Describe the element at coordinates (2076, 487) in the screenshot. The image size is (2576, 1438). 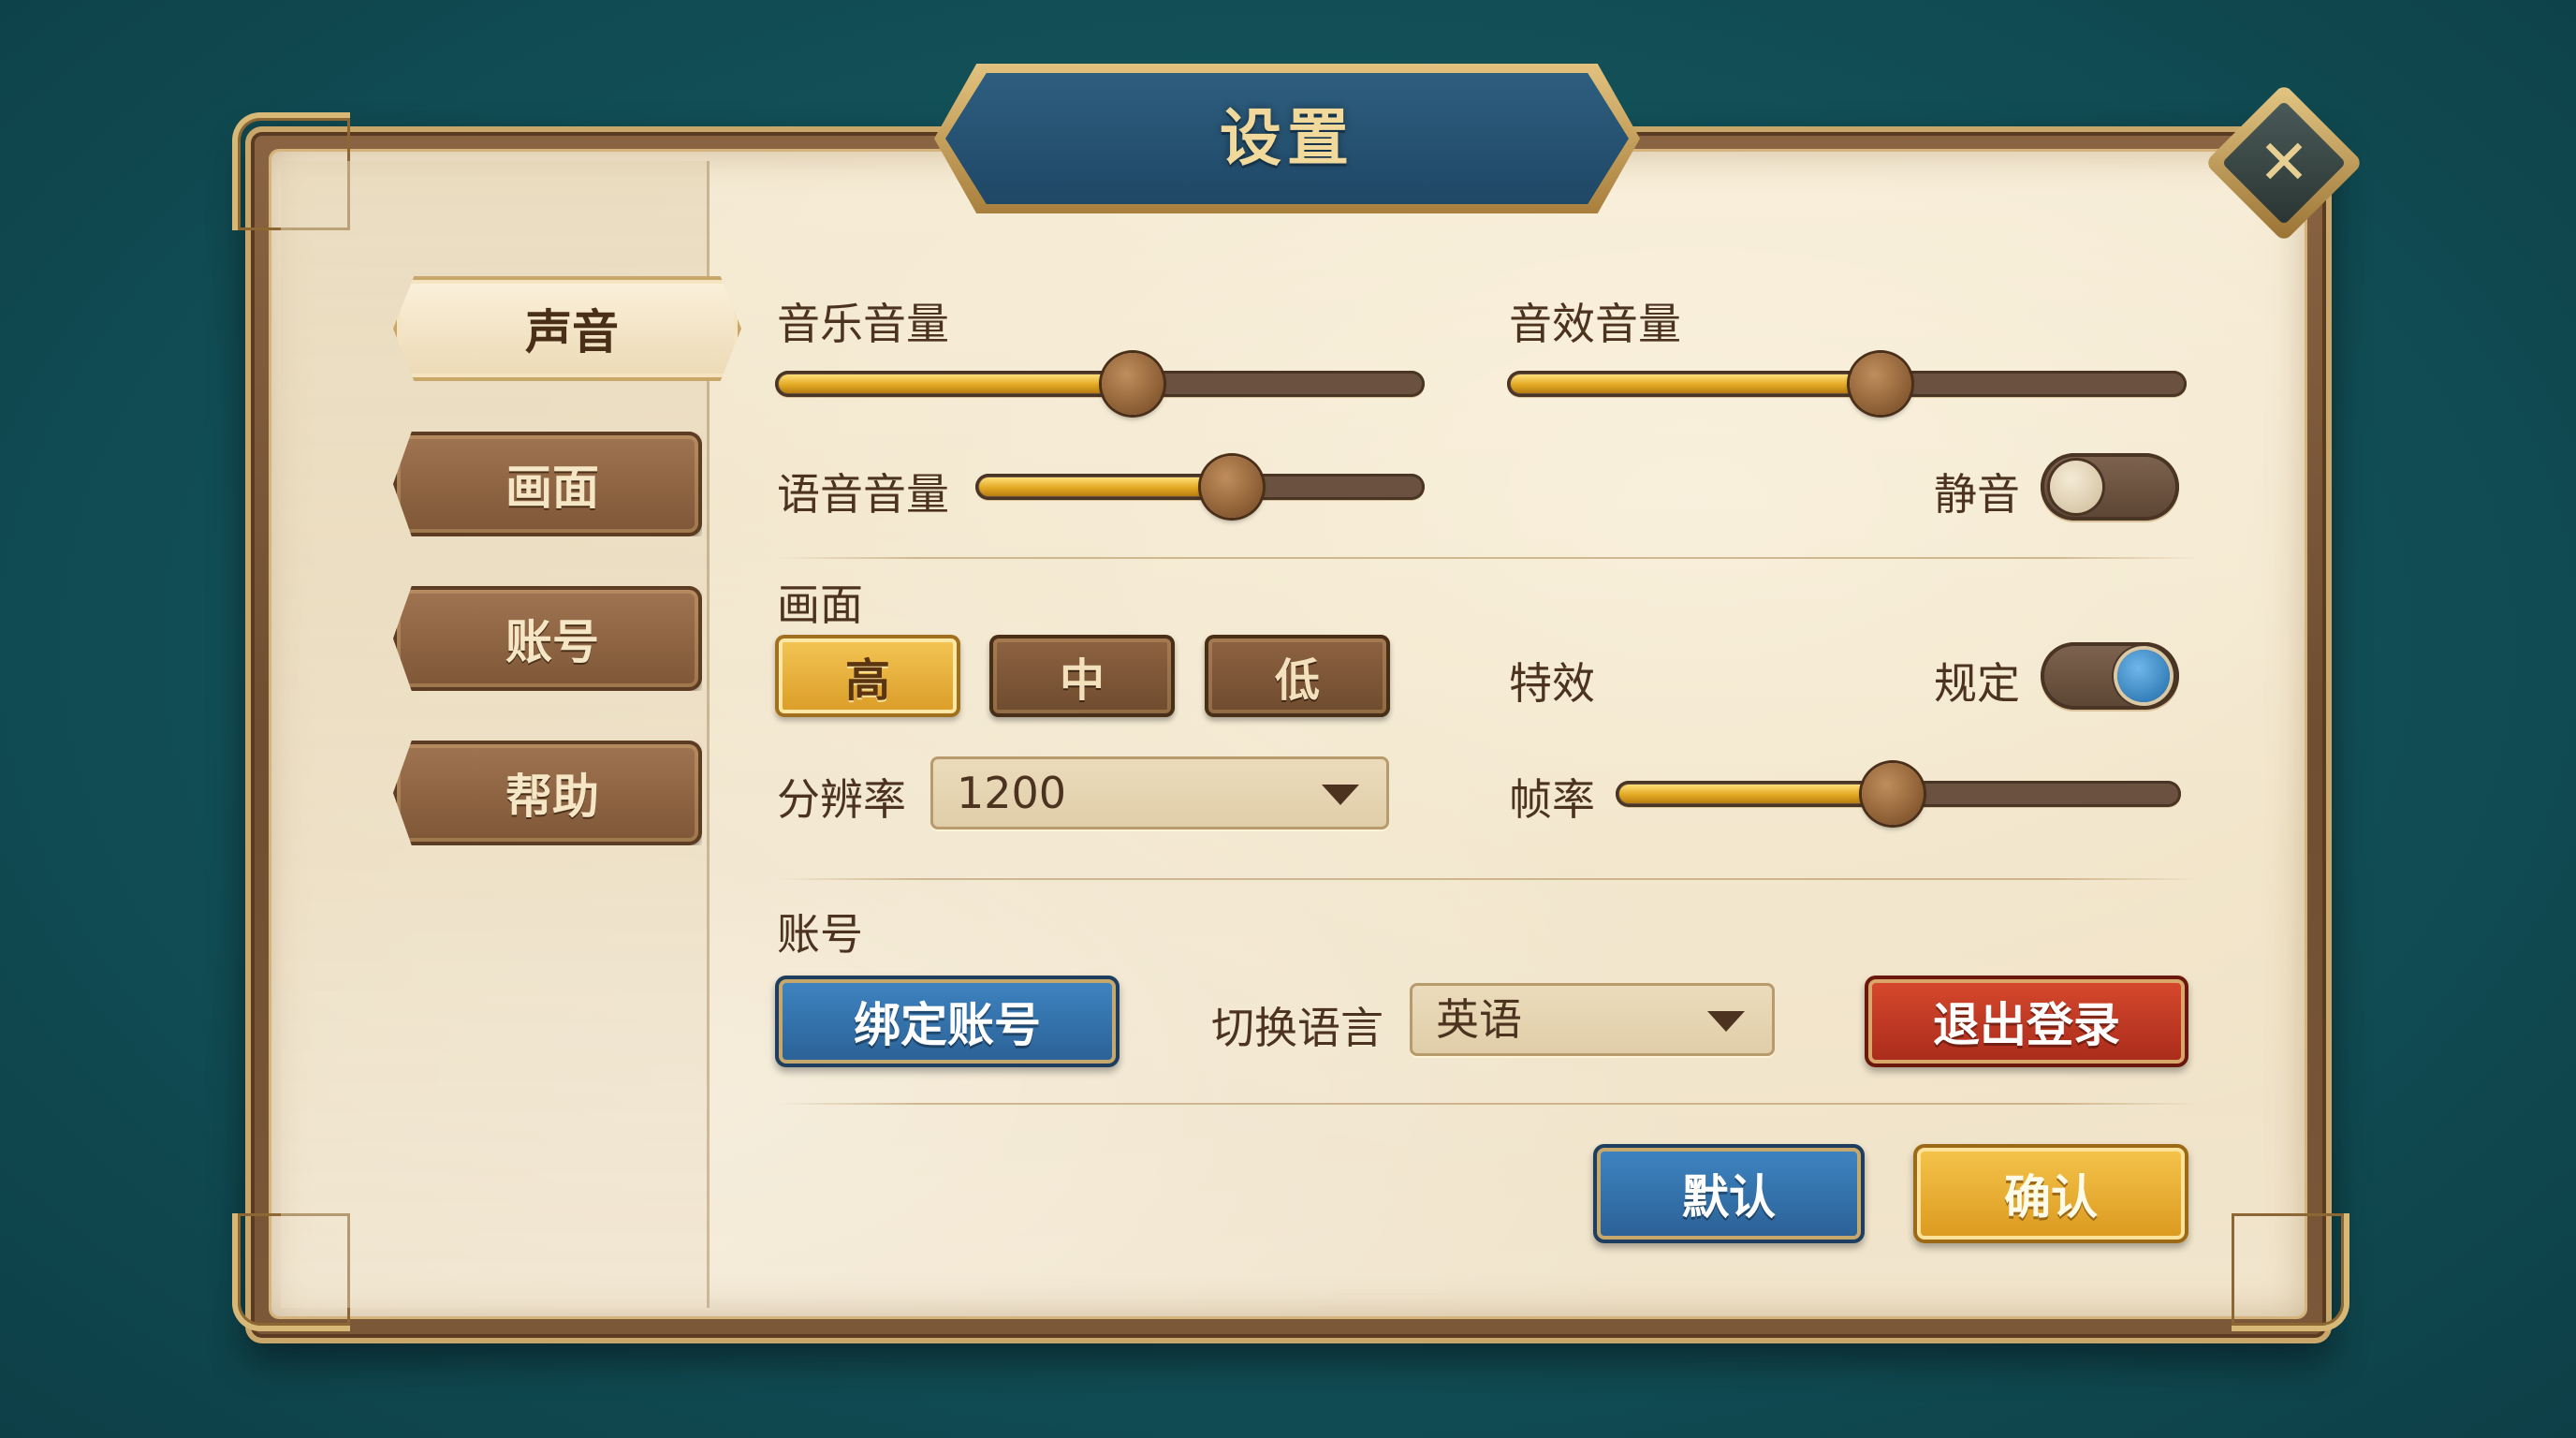
I see `mute-toggle-knob` at that location.